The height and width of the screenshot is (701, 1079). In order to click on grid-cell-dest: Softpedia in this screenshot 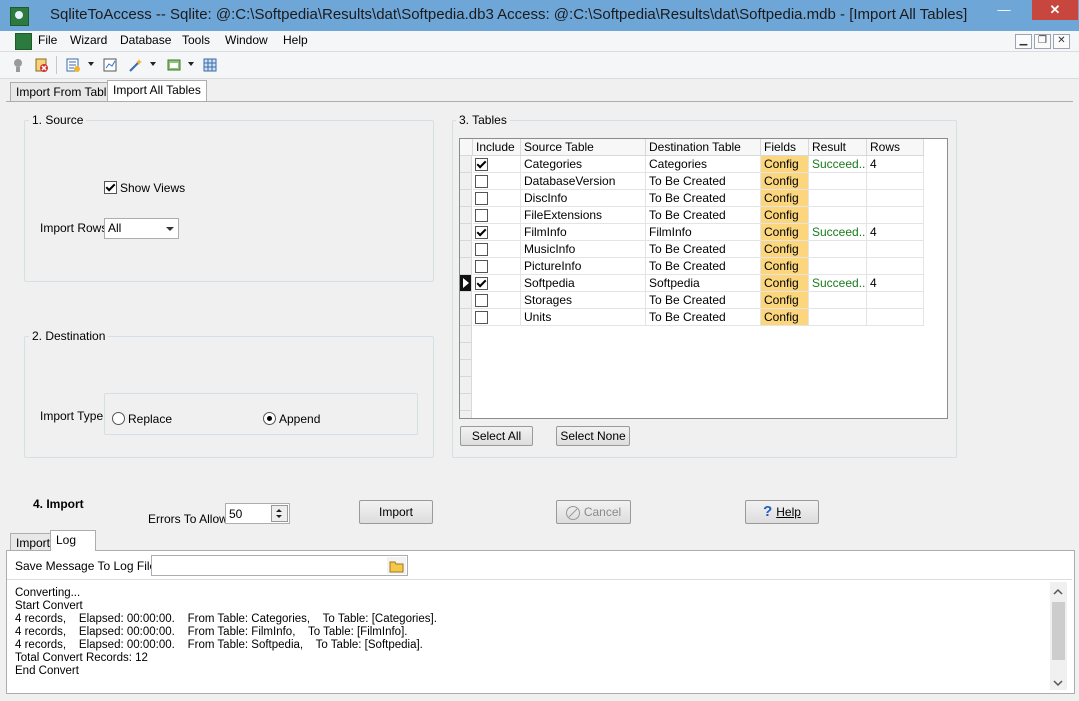, I will do `click(703, 283)`.